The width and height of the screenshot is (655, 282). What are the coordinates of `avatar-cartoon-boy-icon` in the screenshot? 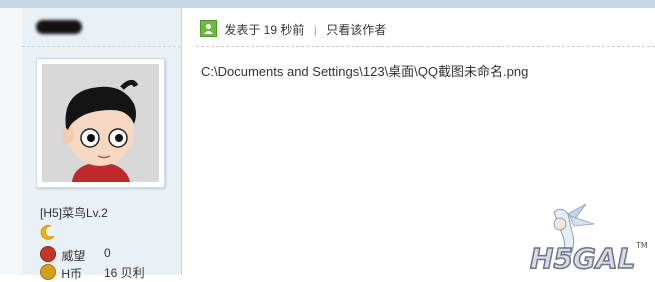 It's located at (100, 123).